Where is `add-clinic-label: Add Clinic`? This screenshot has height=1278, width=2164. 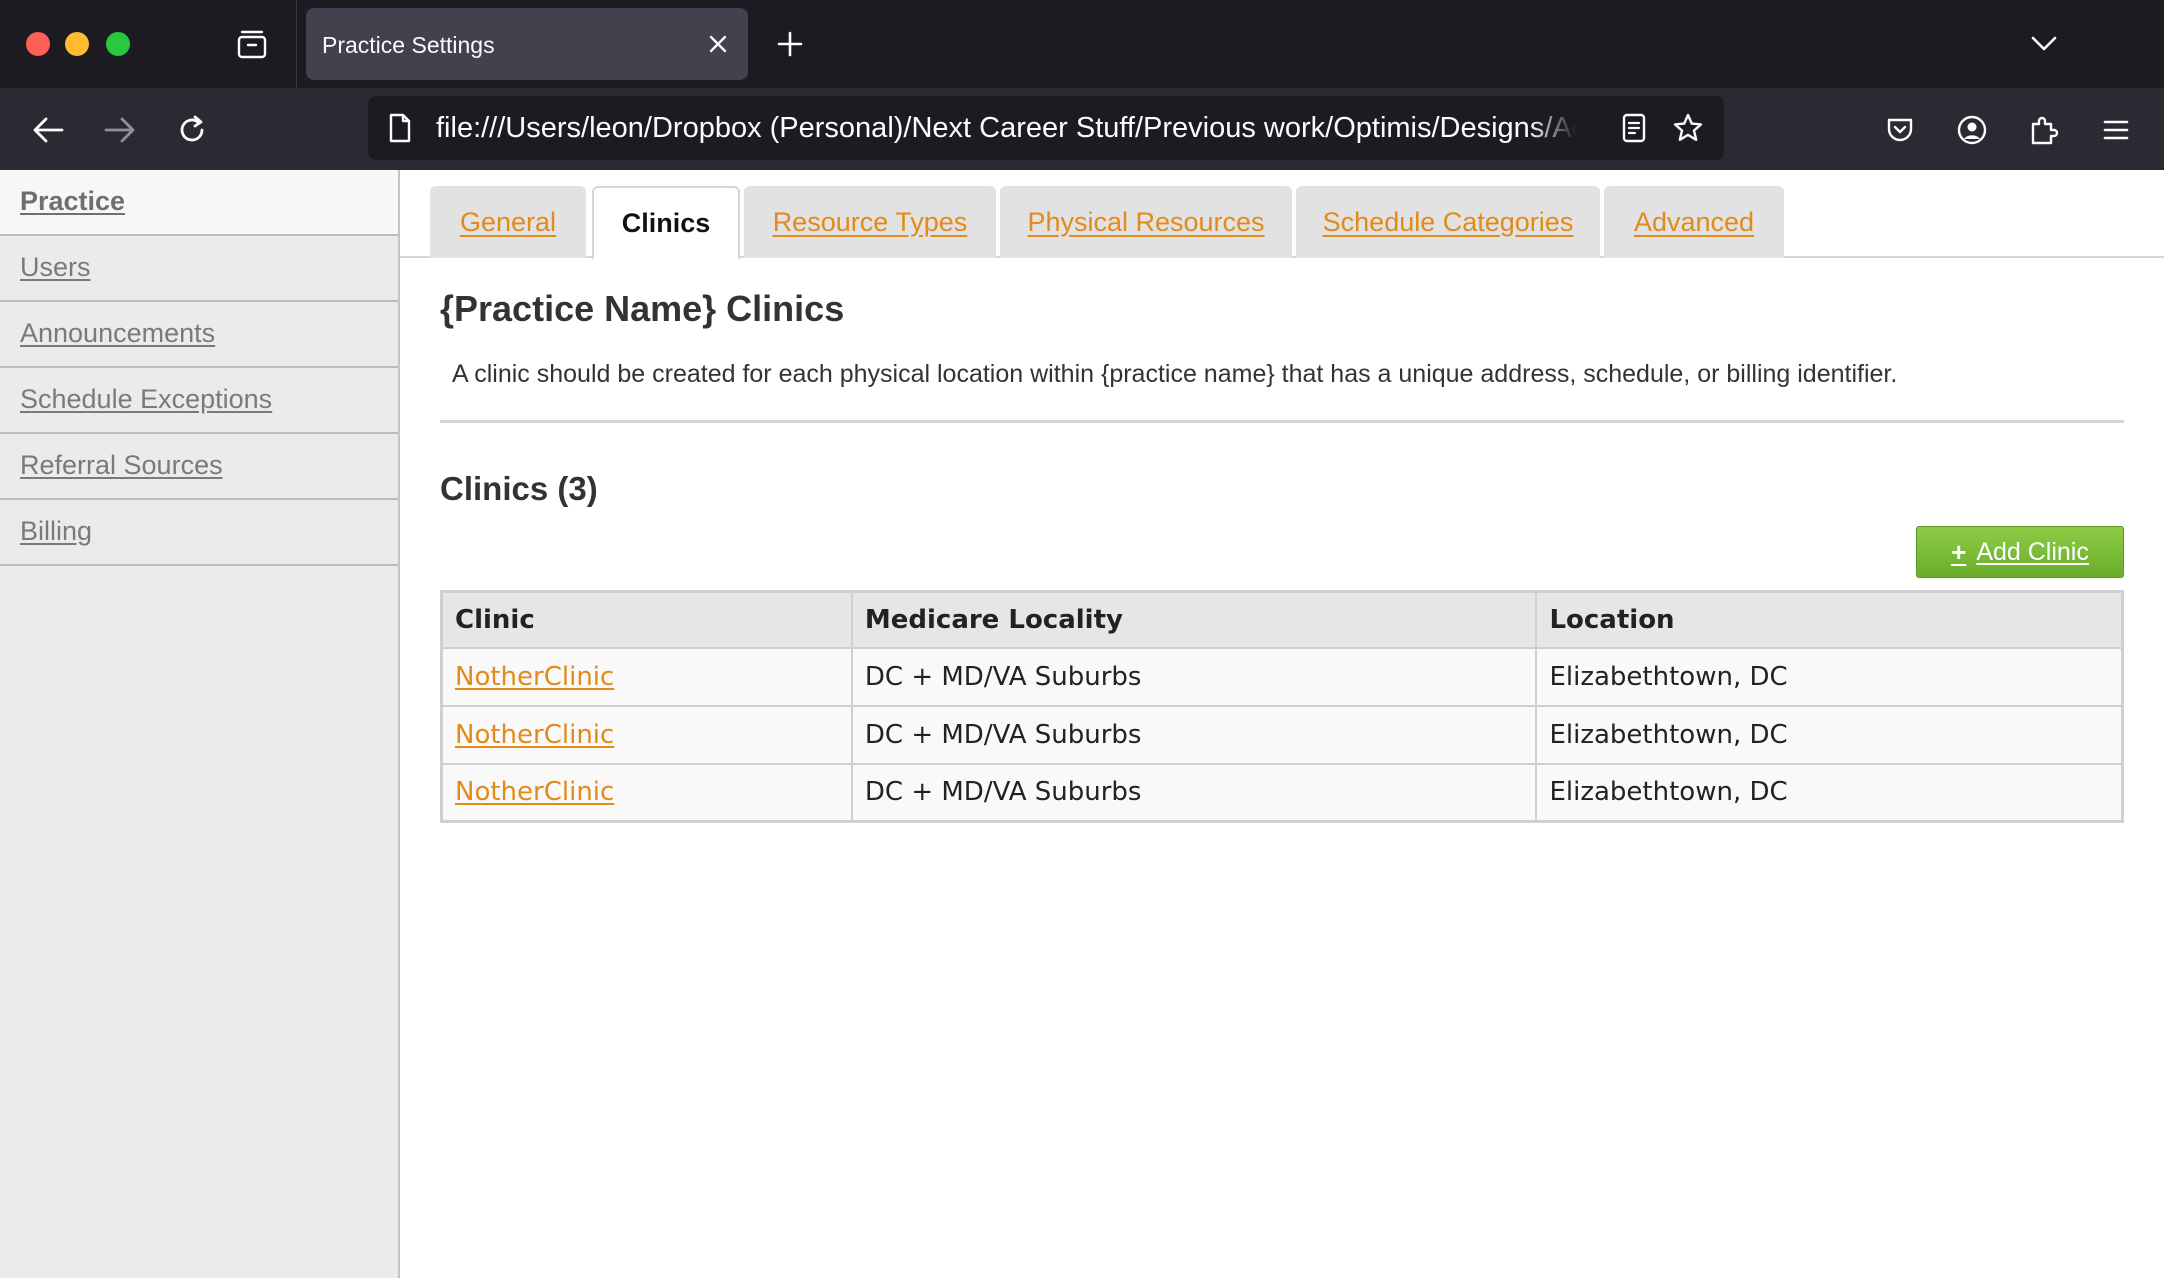 add-clinic-label: Add Clinic is located at coordinates (2032, 551).